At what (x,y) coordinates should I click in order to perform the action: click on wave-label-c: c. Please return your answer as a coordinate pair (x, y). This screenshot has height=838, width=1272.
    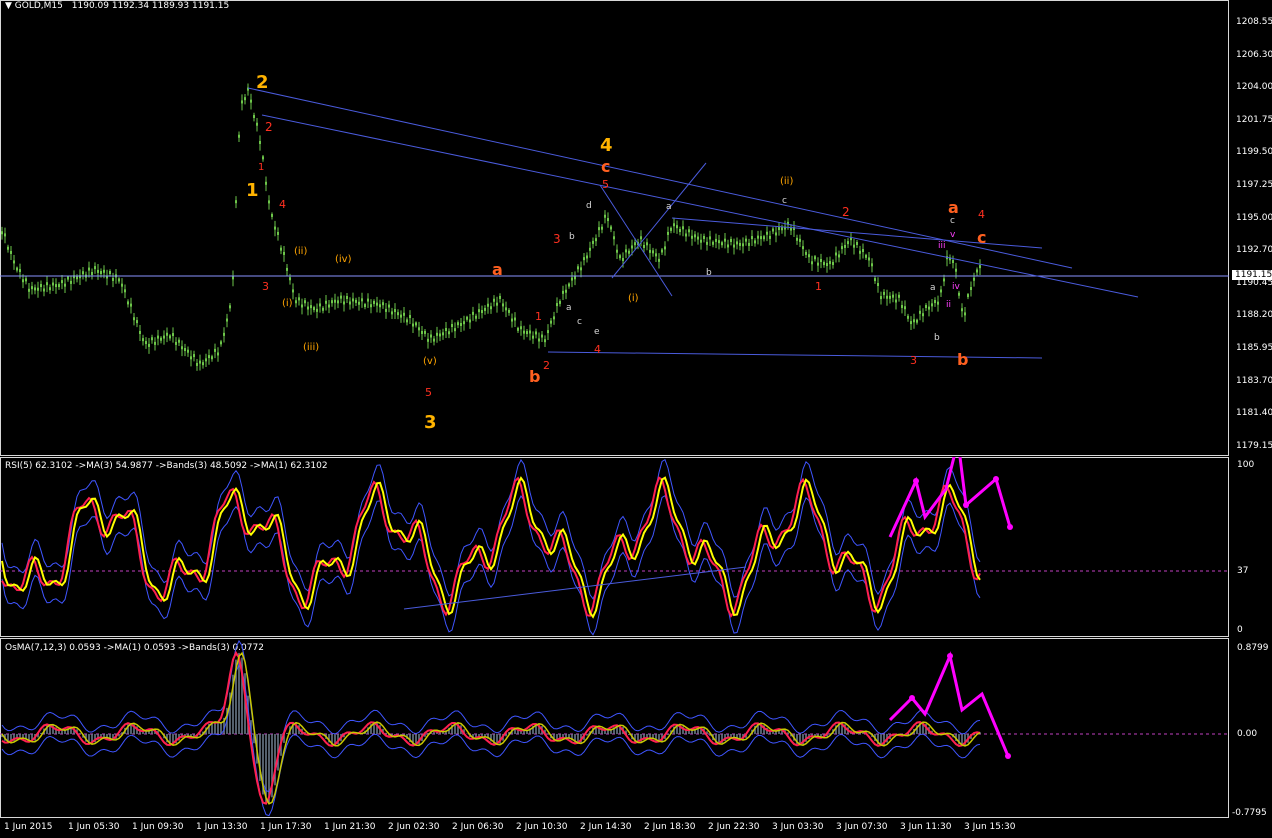
    Looking at the image, I should click on (579, 322).